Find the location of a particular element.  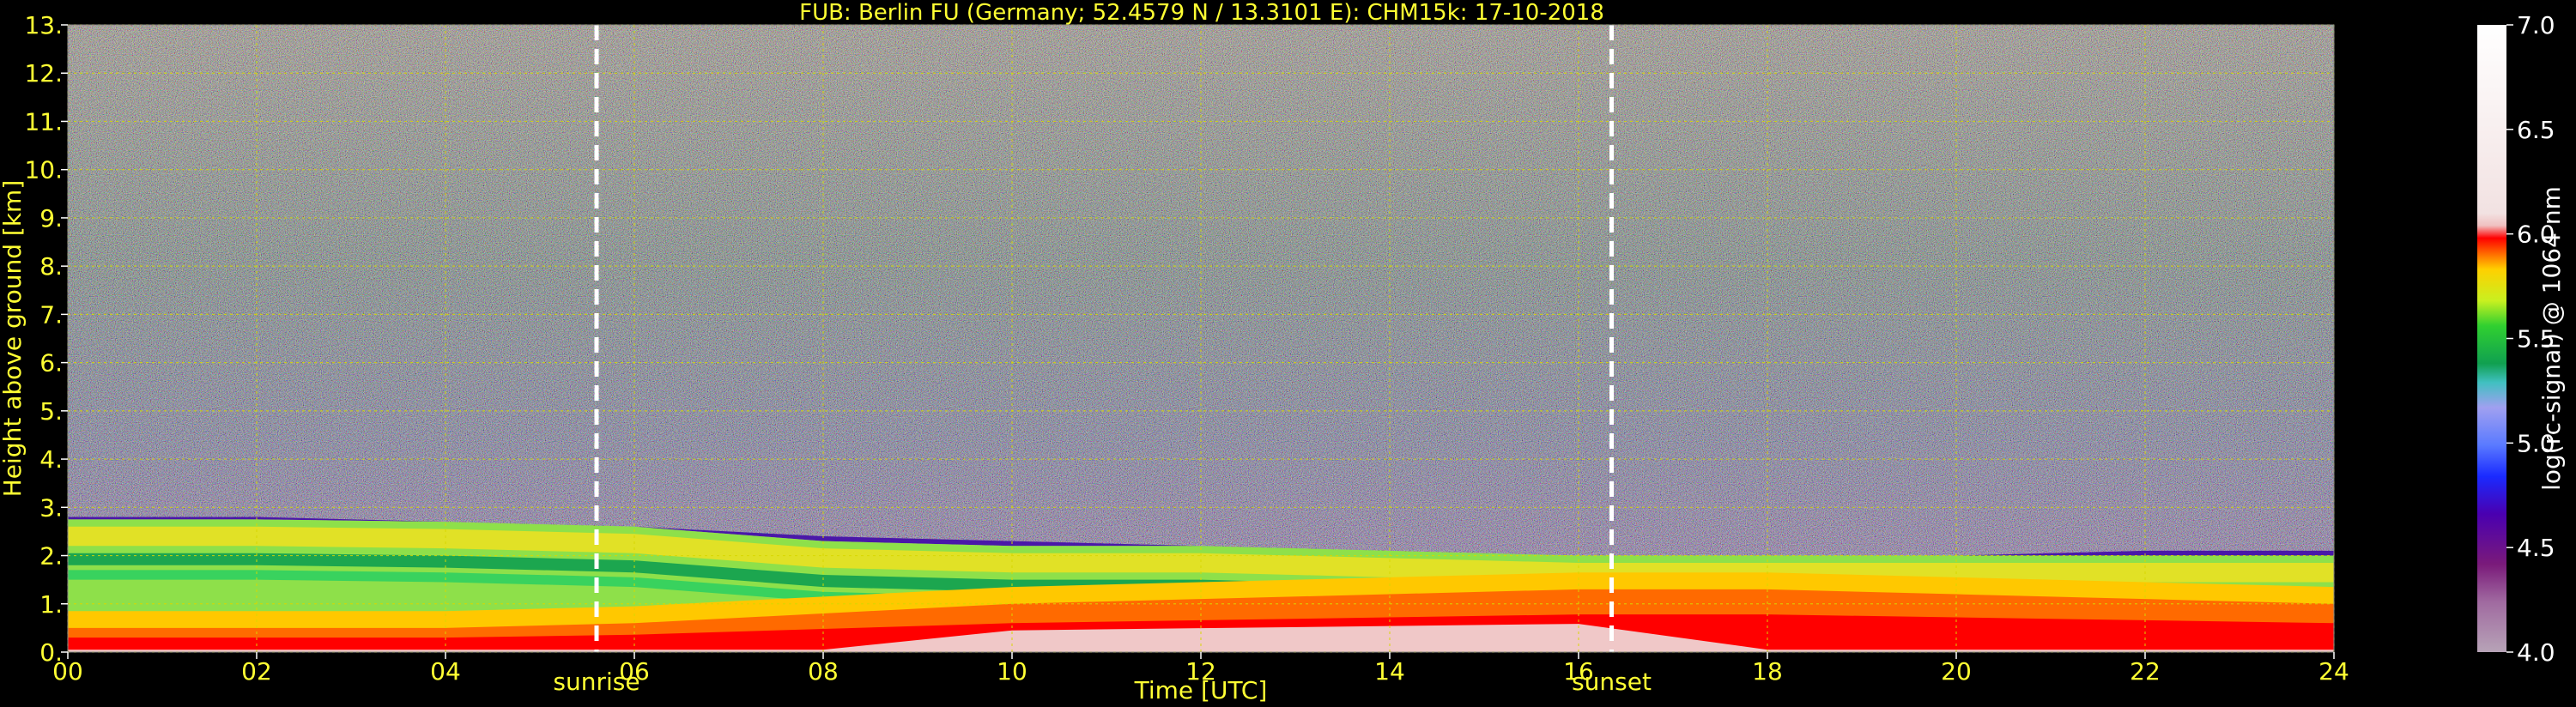

x-tick-label: 14 is located at coordinates (1389, 671).